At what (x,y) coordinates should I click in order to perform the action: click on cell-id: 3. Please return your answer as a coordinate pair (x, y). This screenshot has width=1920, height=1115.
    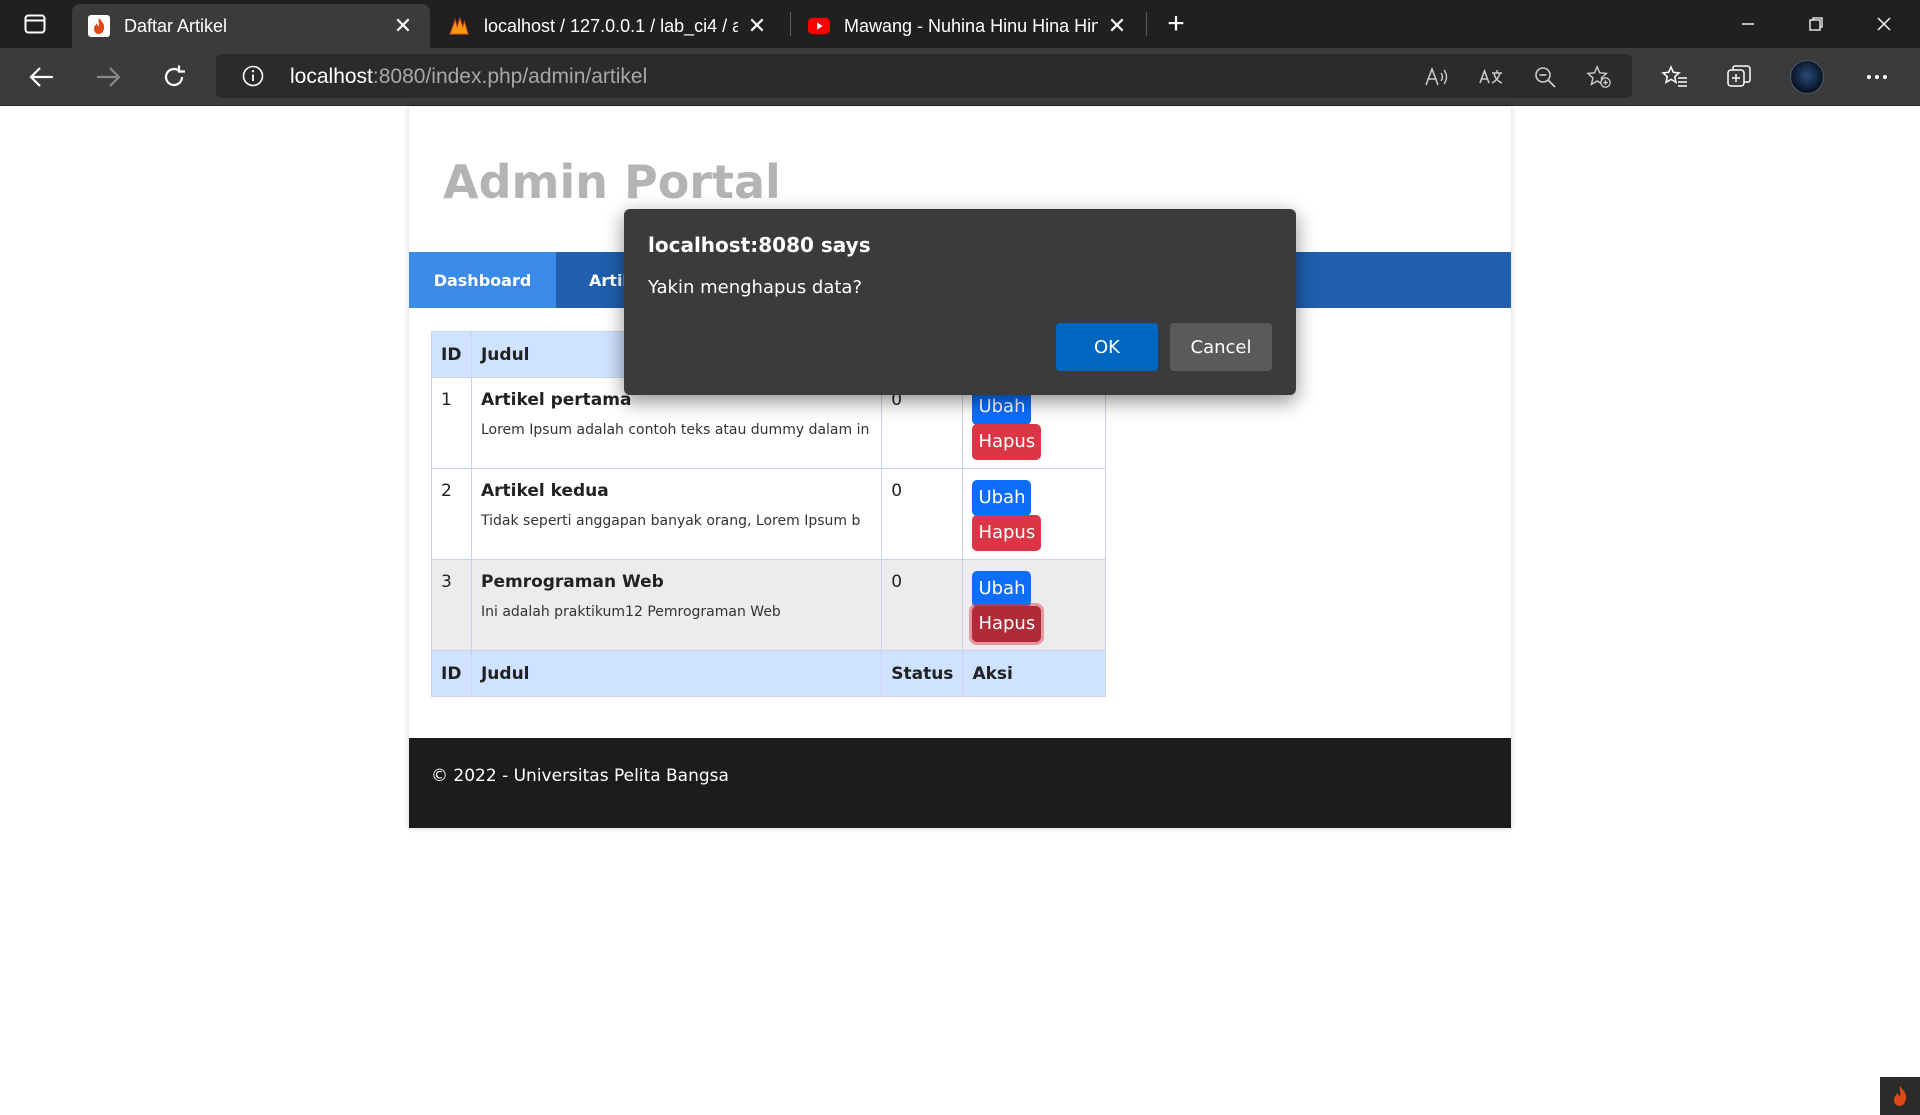
    Looking at the image, I should click on (451, 605).